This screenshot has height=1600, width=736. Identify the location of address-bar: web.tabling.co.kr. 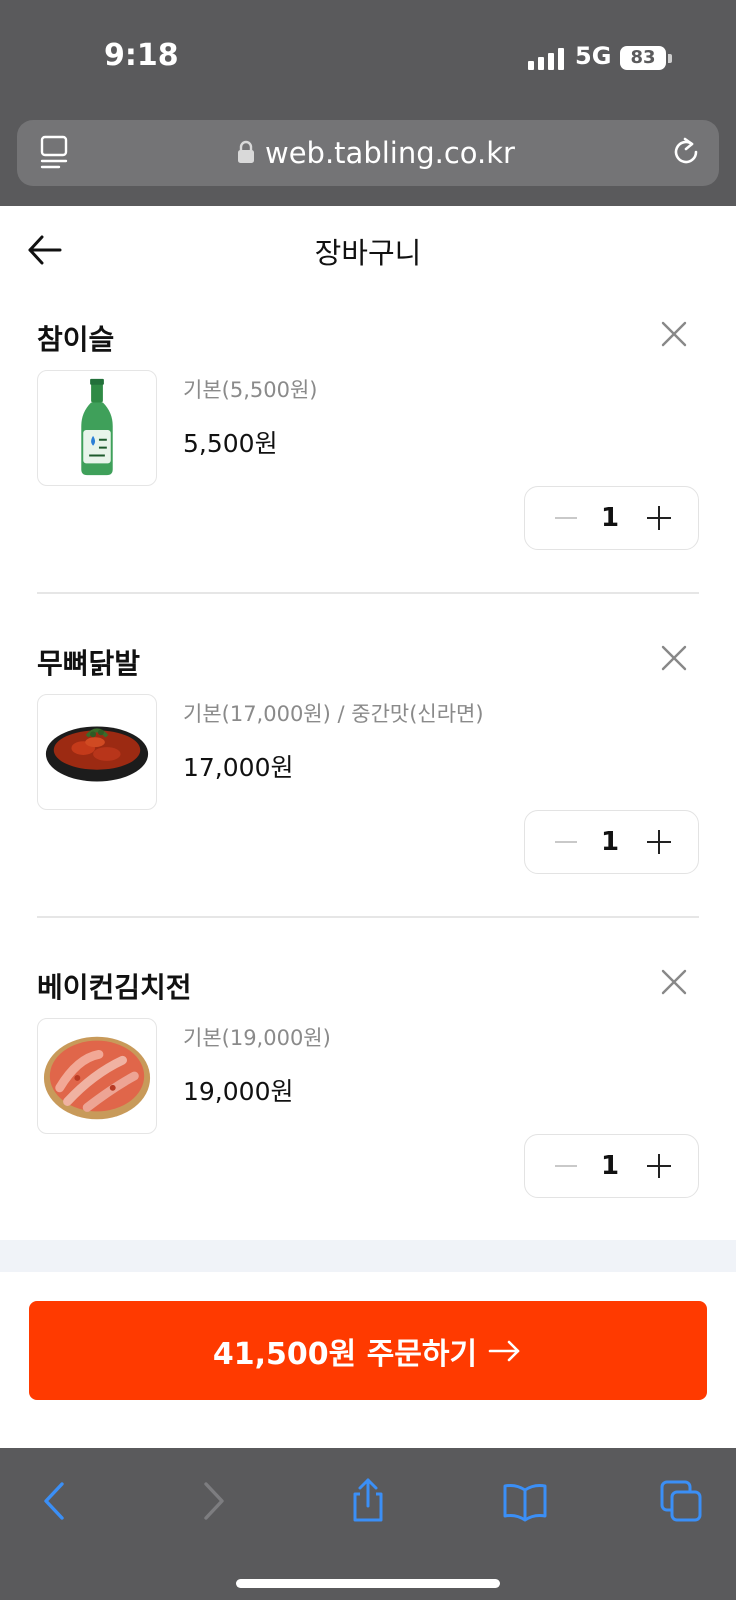
(368, 153).